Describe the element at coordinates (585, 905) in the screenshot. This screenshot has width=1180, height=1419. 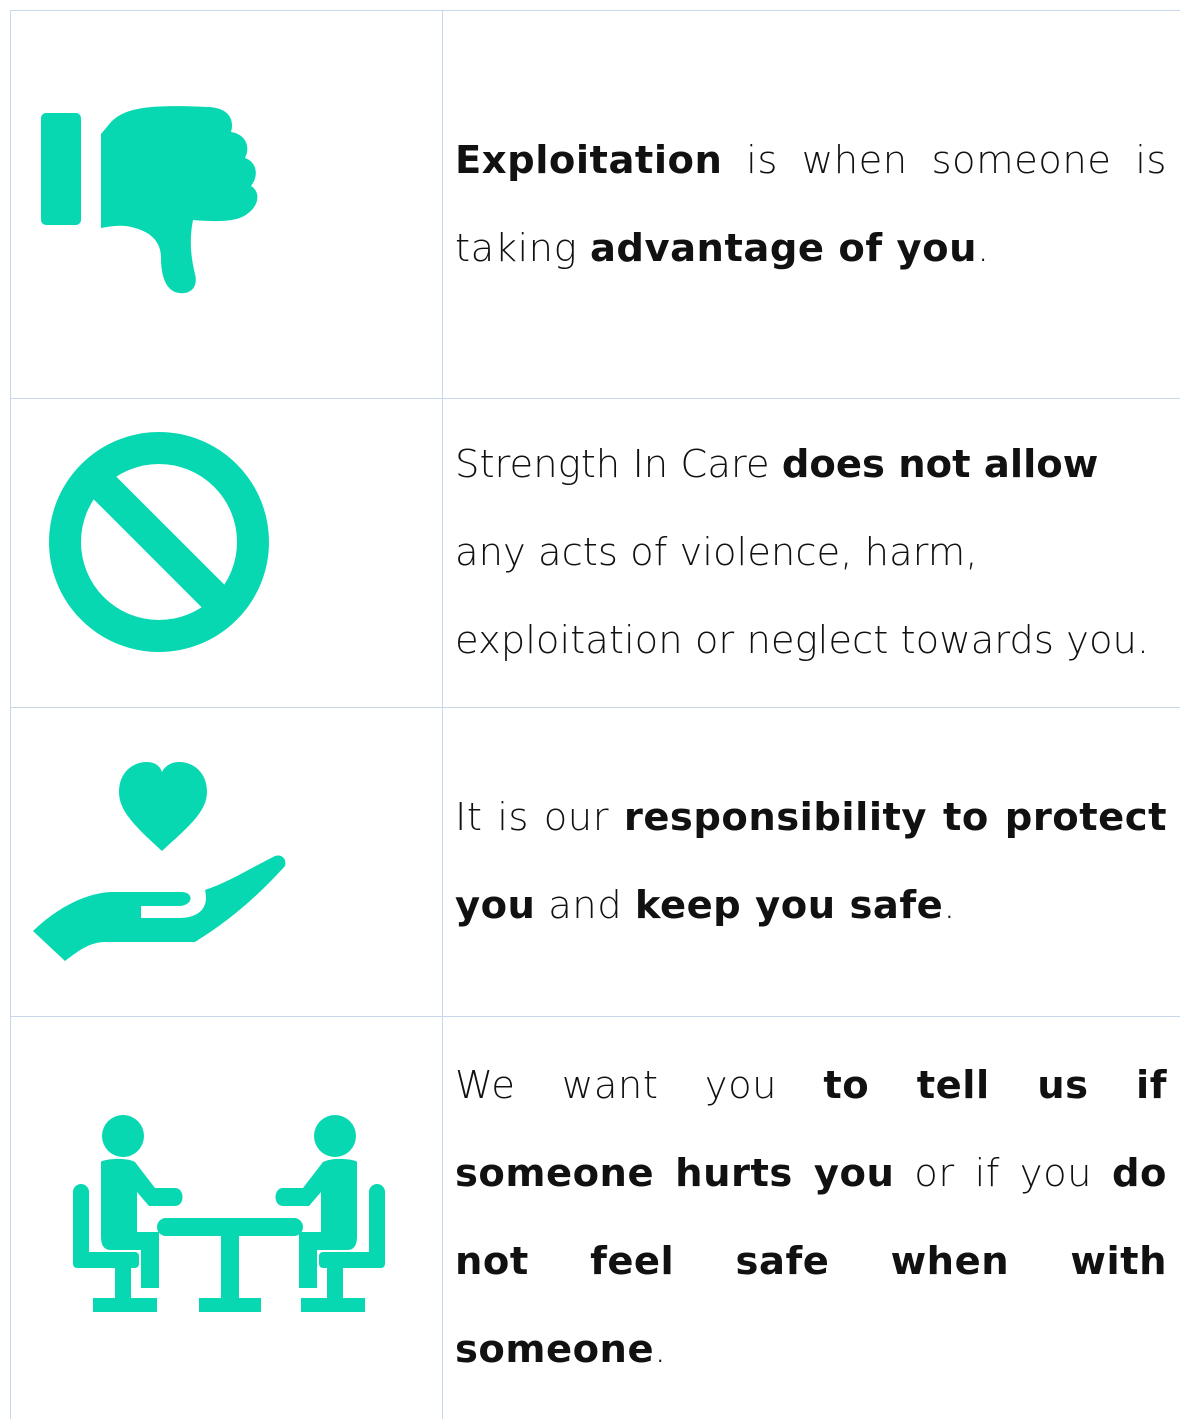
I see `text-regular: and` at that location.